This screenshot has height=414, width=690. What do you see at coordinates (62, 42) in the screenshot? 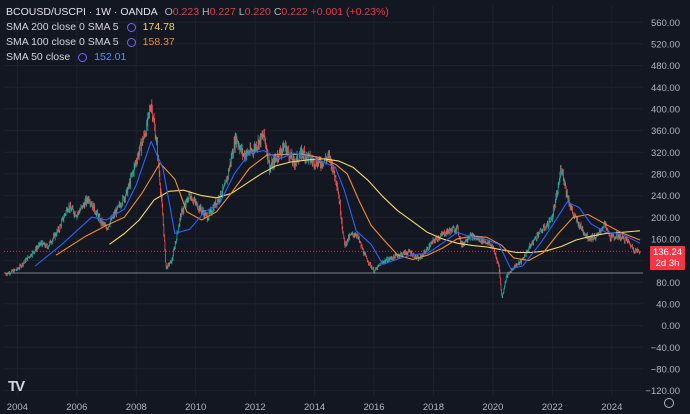
I see `sma100-label: SMA 100 close 0 SMA 5` at bounding box center [62, 42].